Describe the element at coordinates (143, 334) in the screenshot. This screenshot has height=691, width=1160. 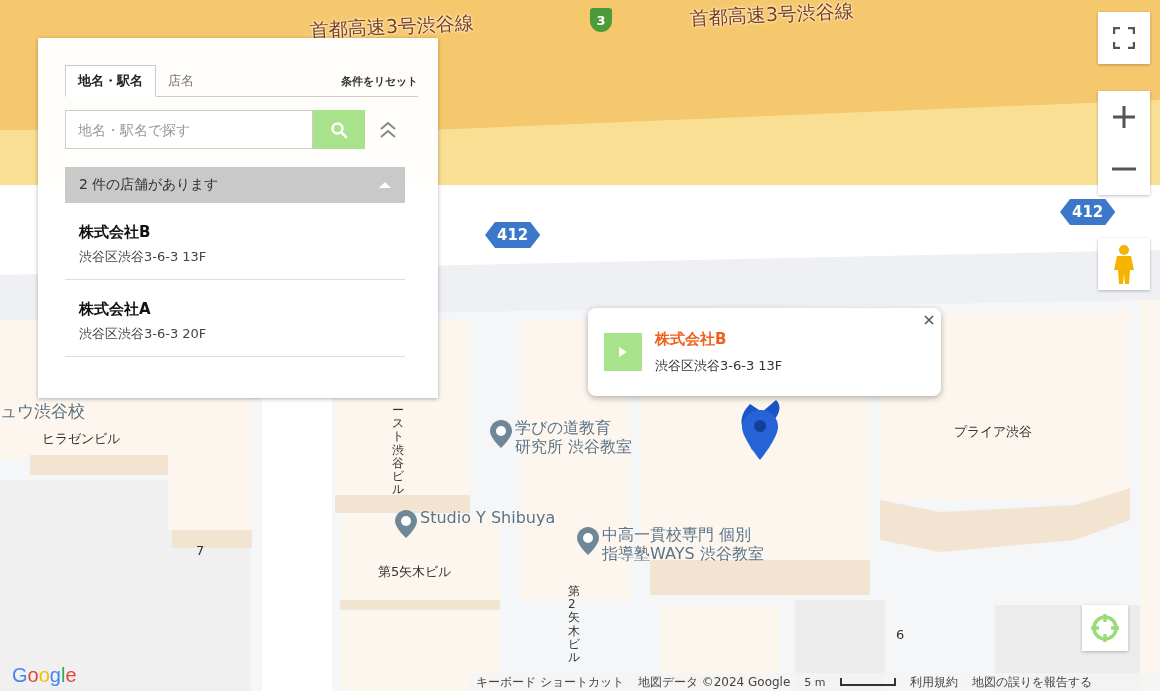
I see `store-address: 渋谷区渋谷3-6-3 20F` at that location.